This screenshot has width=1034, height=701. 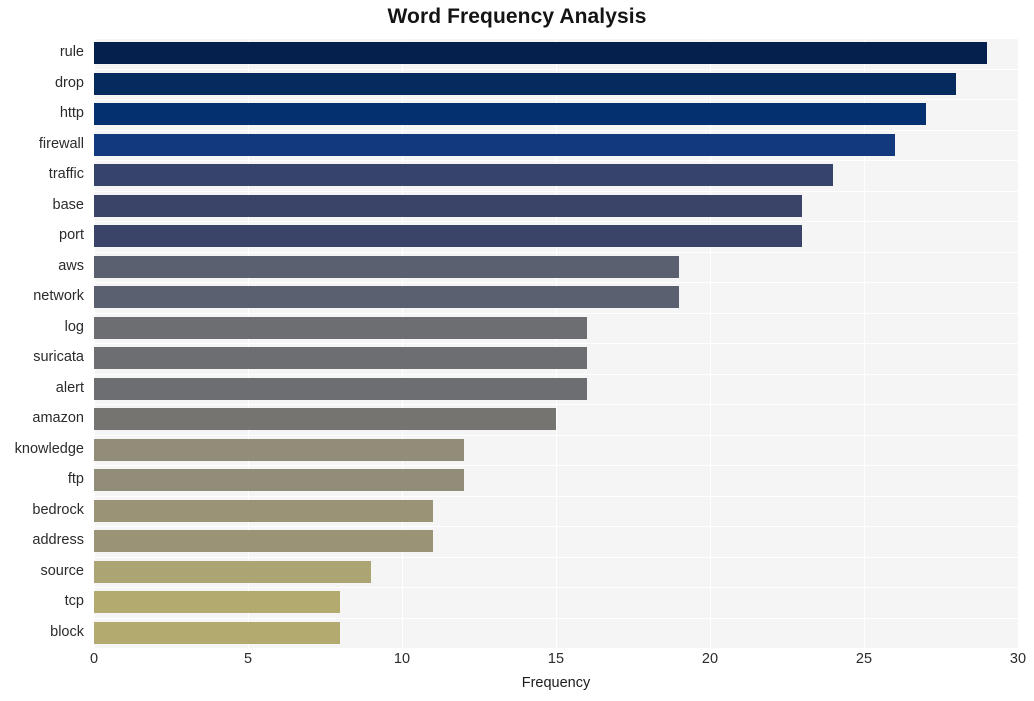 I want to click on chart-title: Word Frequency Analysis, so click(x=517, y=16).